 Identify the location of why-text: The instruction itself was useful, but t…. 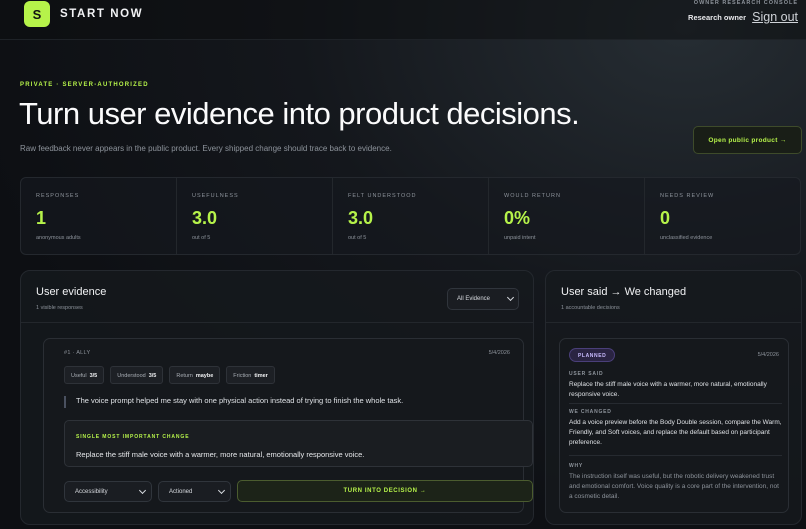
(674, 486).